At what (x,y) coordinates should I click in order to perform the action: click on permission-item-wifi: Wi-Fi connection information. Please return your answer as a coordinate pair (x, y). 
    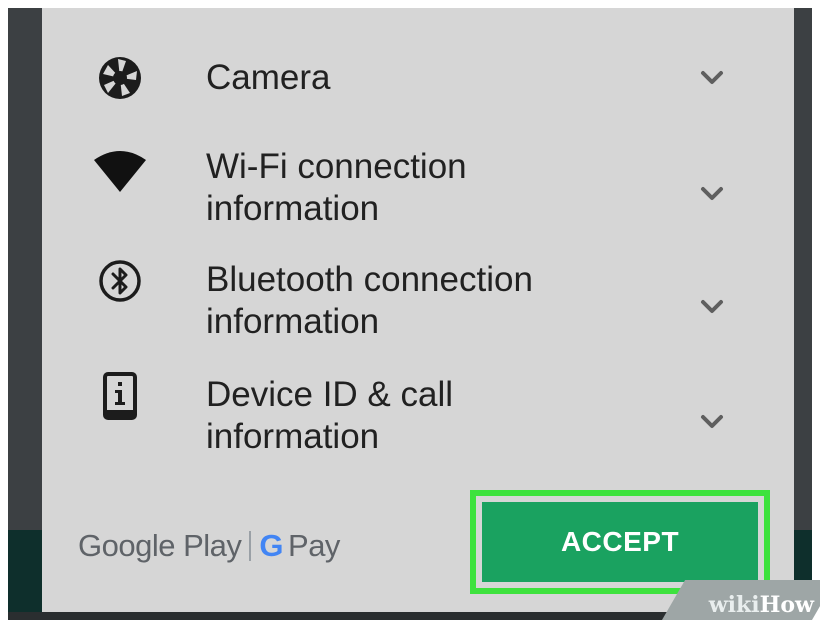
    Looking at the image, I should click on (418, 191).